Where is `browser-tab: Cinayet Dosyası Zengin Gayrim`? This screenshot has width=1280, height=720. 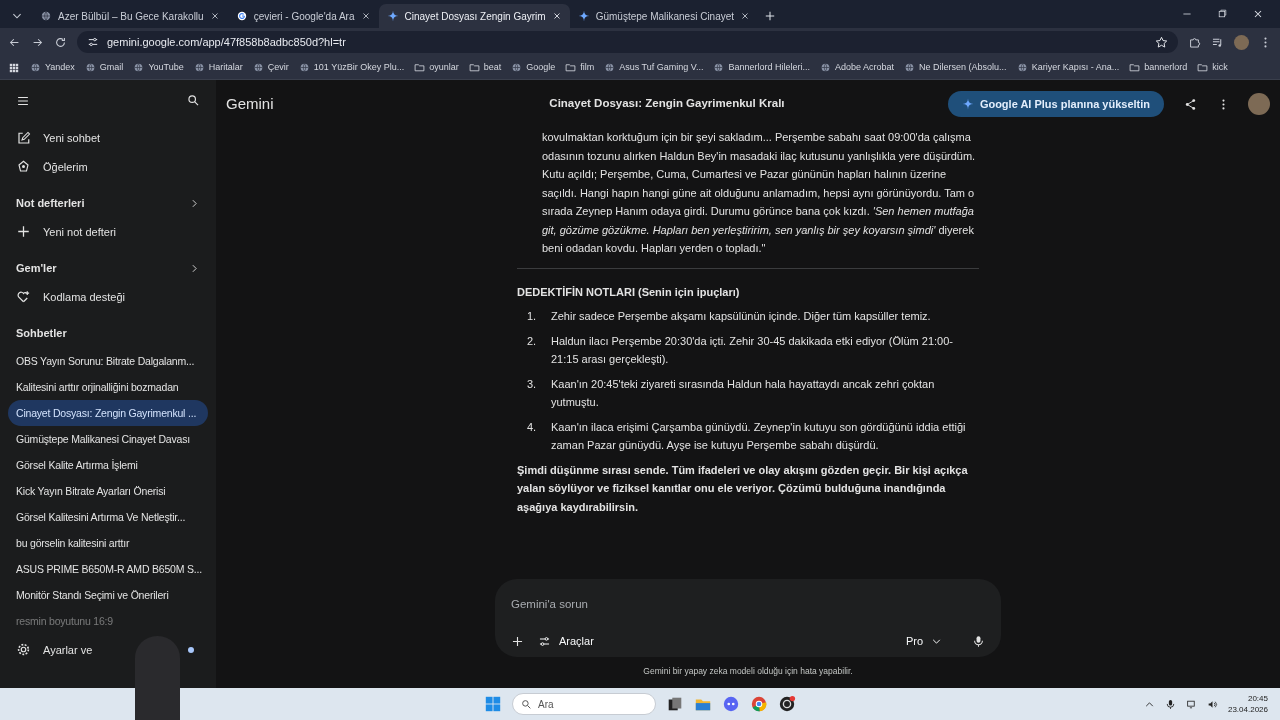 browser-tab: Cinayet Dosyası Zengin Gayrim is located at coordinates (474, 16).